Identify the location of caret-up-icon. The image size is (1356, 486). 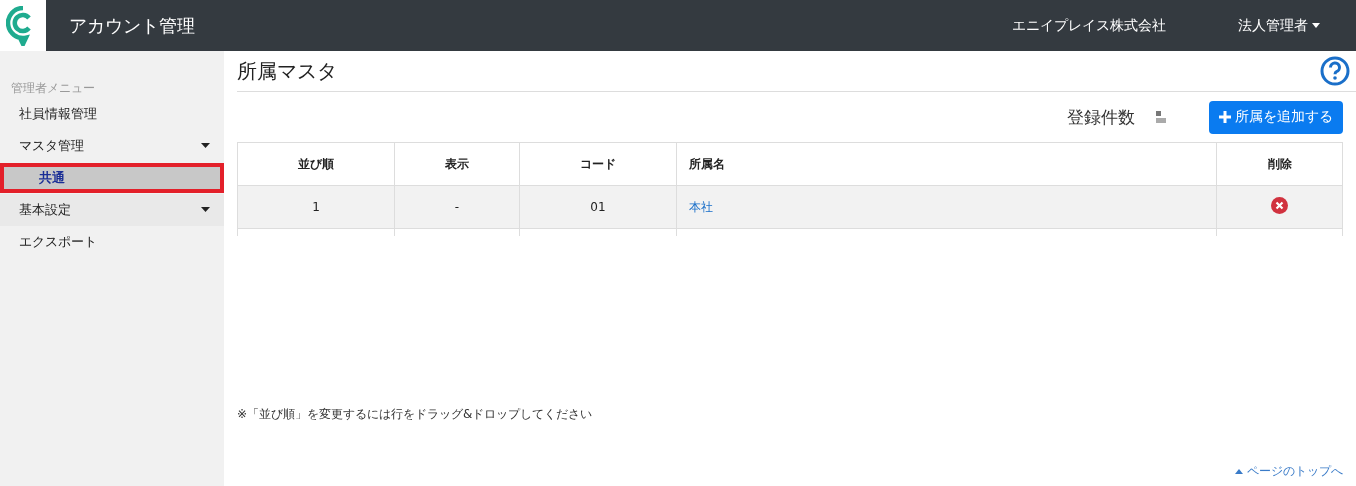
(1239, 471).